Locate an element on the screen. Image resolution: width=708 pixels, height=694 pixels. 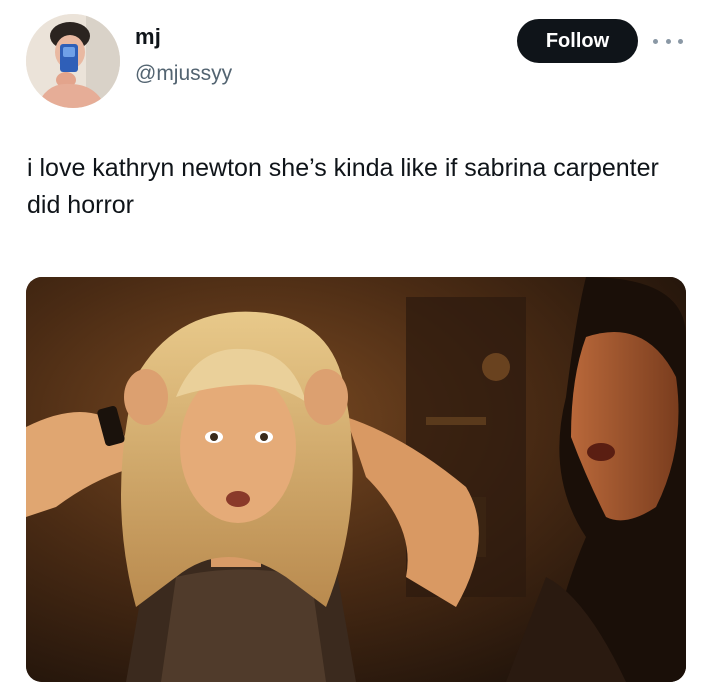
user-handle: @mjussyy is located at coordinates (183, 74).